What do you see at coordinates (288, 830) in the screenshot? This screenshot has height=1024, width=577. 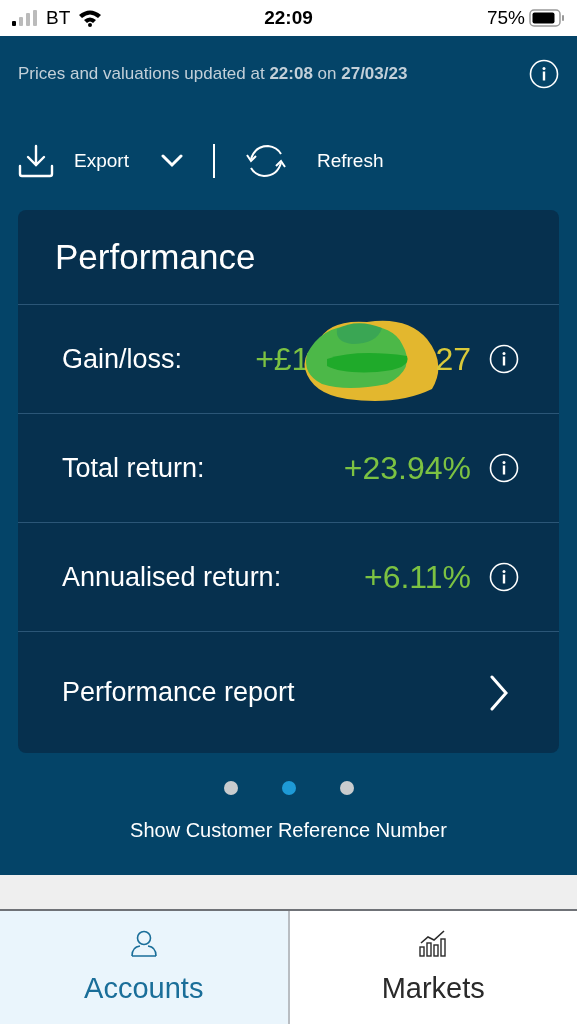 I see `reference-link: Show Customer Reference Number` at bounding box center [288, 830].